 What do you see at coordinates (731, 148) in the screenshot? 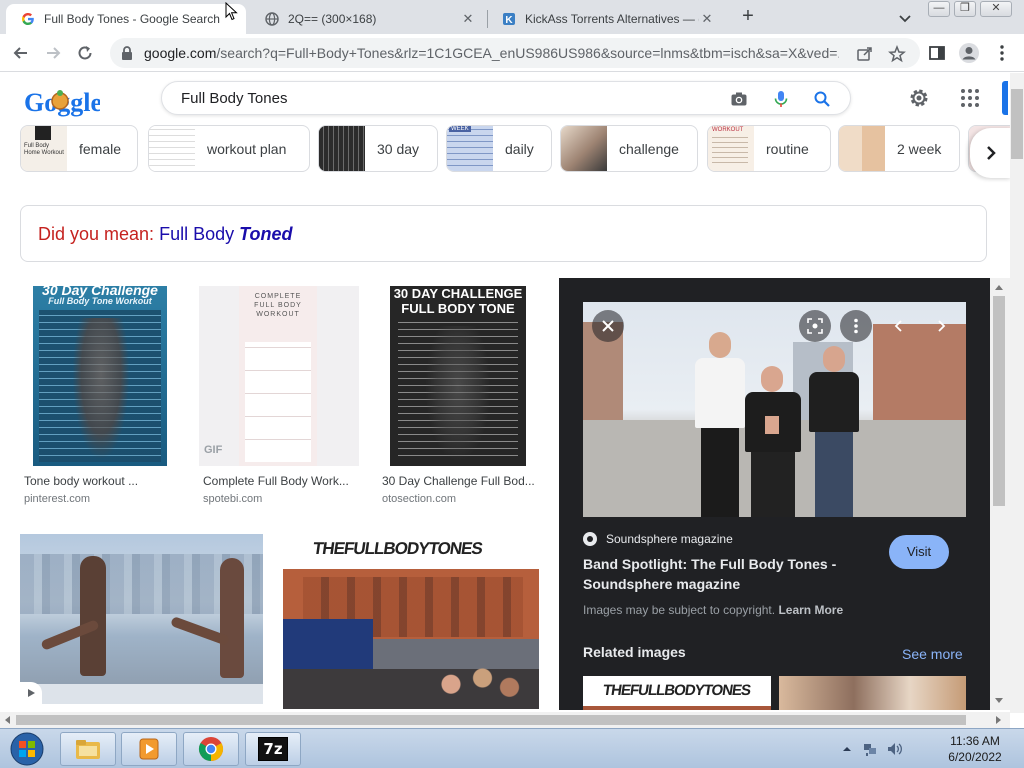
I see `chip-thumbnail: WORKOUT` at bounding box center [731, 148].